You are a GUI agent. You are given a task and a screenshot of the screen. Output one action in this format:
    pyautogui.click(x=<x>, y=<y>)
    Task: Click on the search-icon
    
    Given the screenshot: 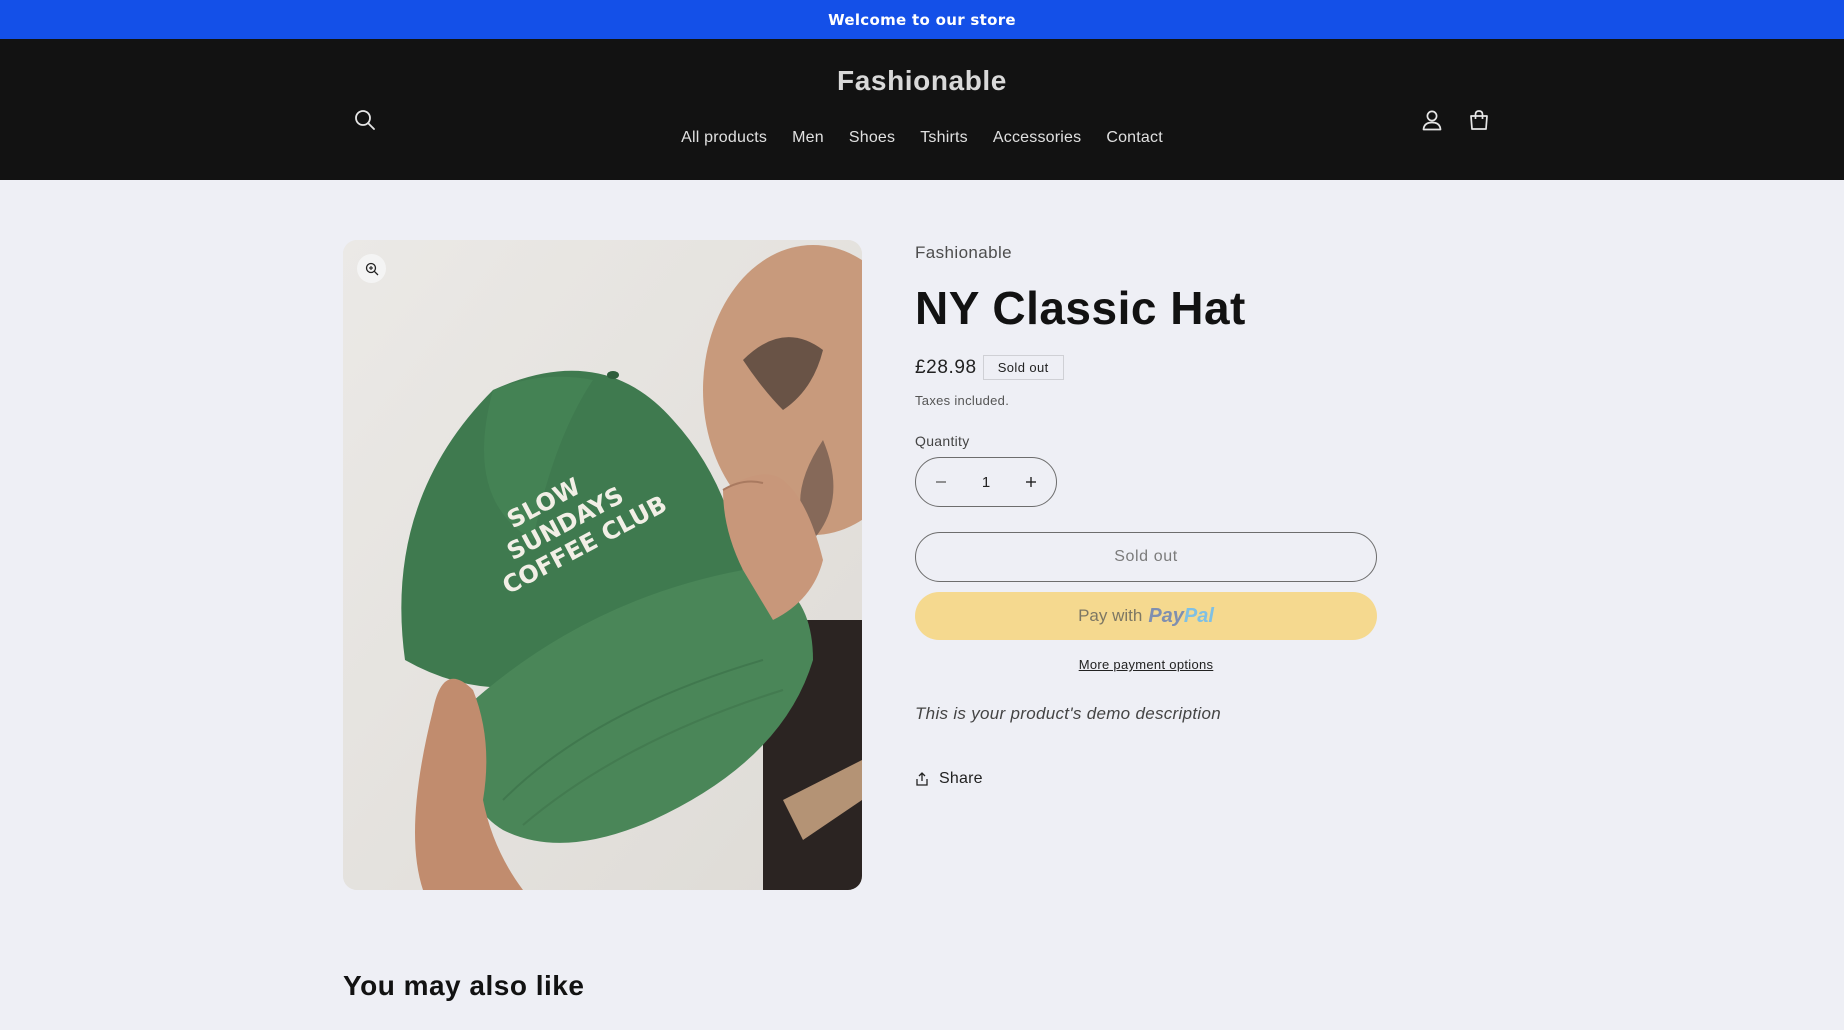 What is the action you would take?
    pyautogui.click(x=365, y=120)
    